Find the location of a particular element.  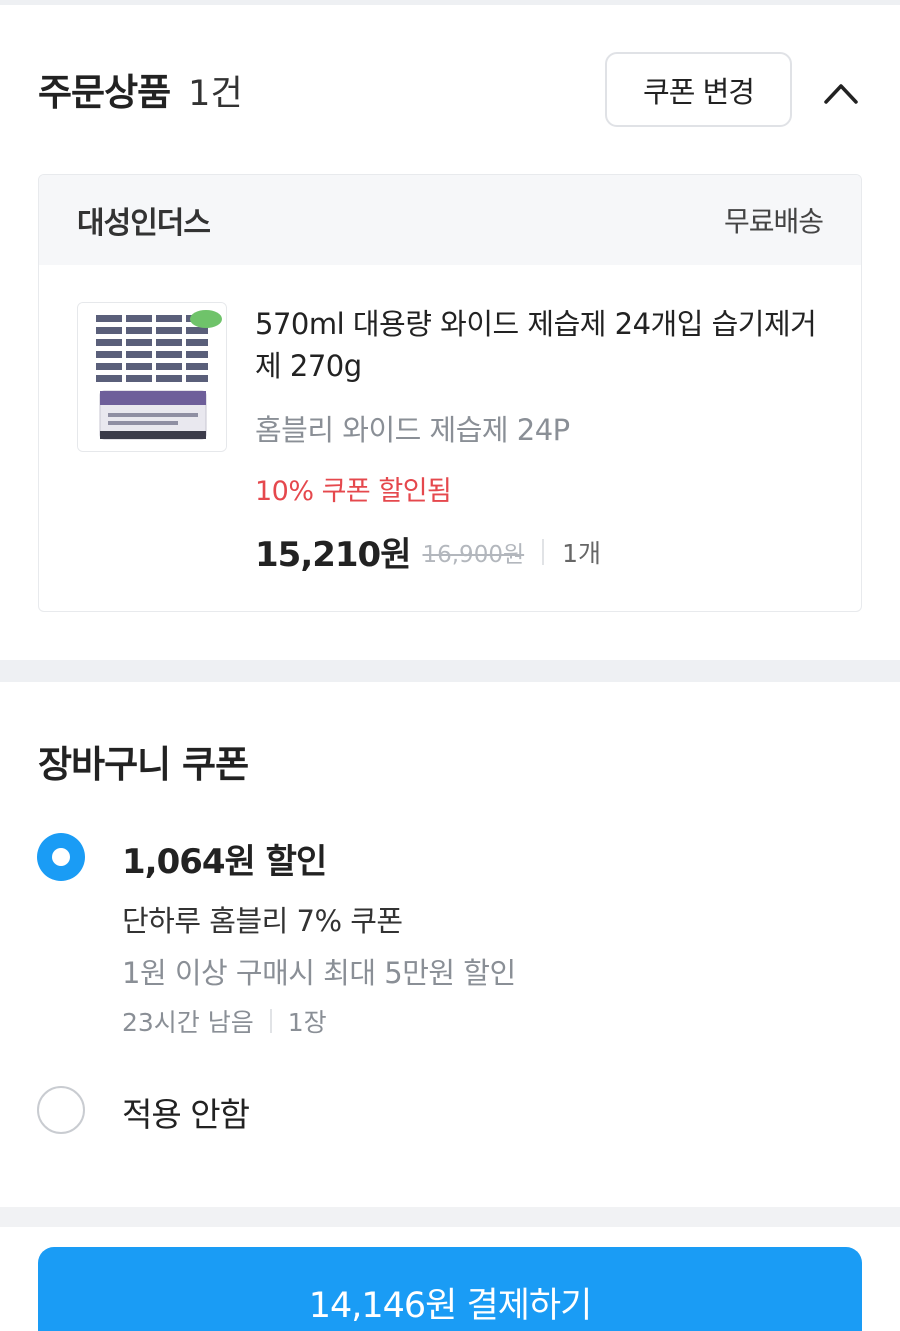

chevron-up-icon is located at coordinates (841, 92).